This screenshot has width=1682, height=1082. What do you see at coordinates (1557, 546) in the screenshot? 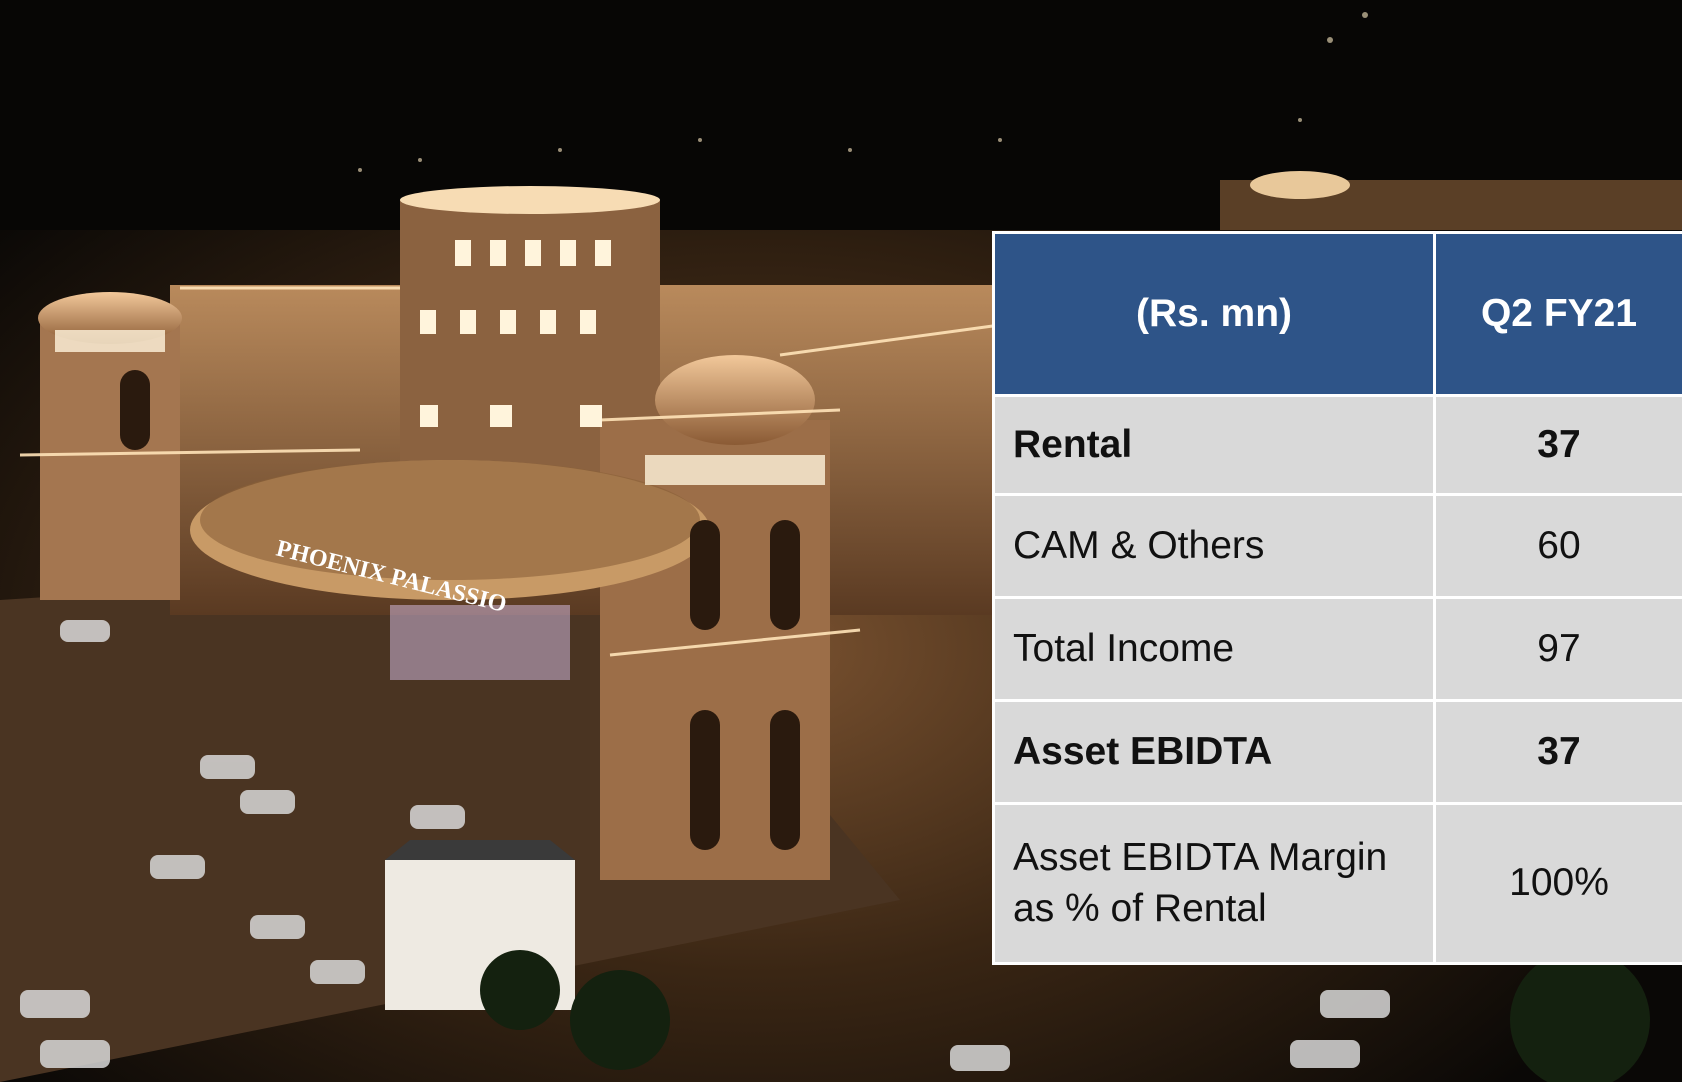
I see `row-value: 60` at bounding box center [1557, 546].